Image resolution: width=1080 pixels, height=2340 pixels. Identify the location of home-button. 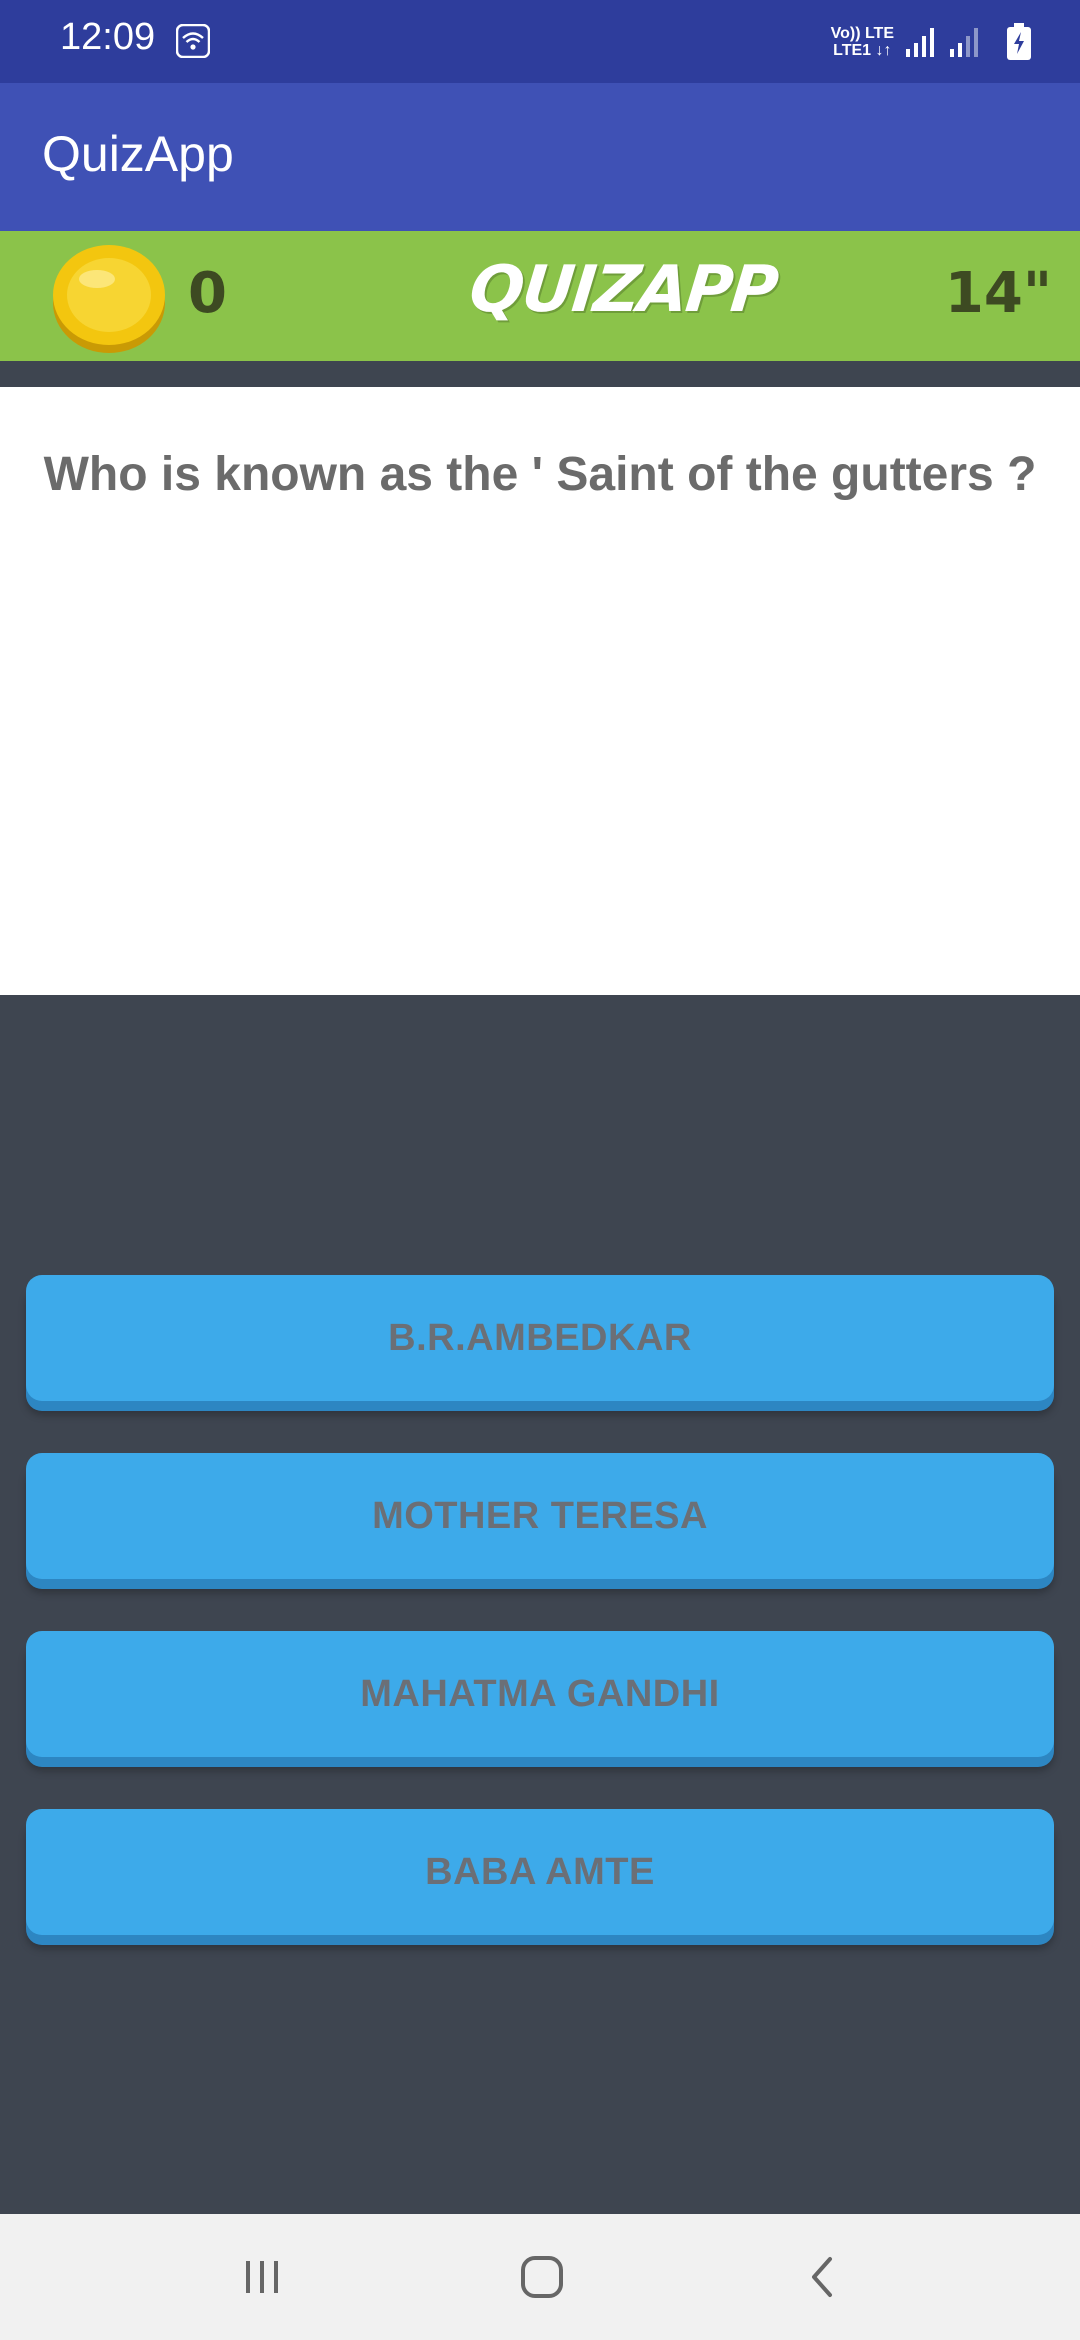
(542, 2277).